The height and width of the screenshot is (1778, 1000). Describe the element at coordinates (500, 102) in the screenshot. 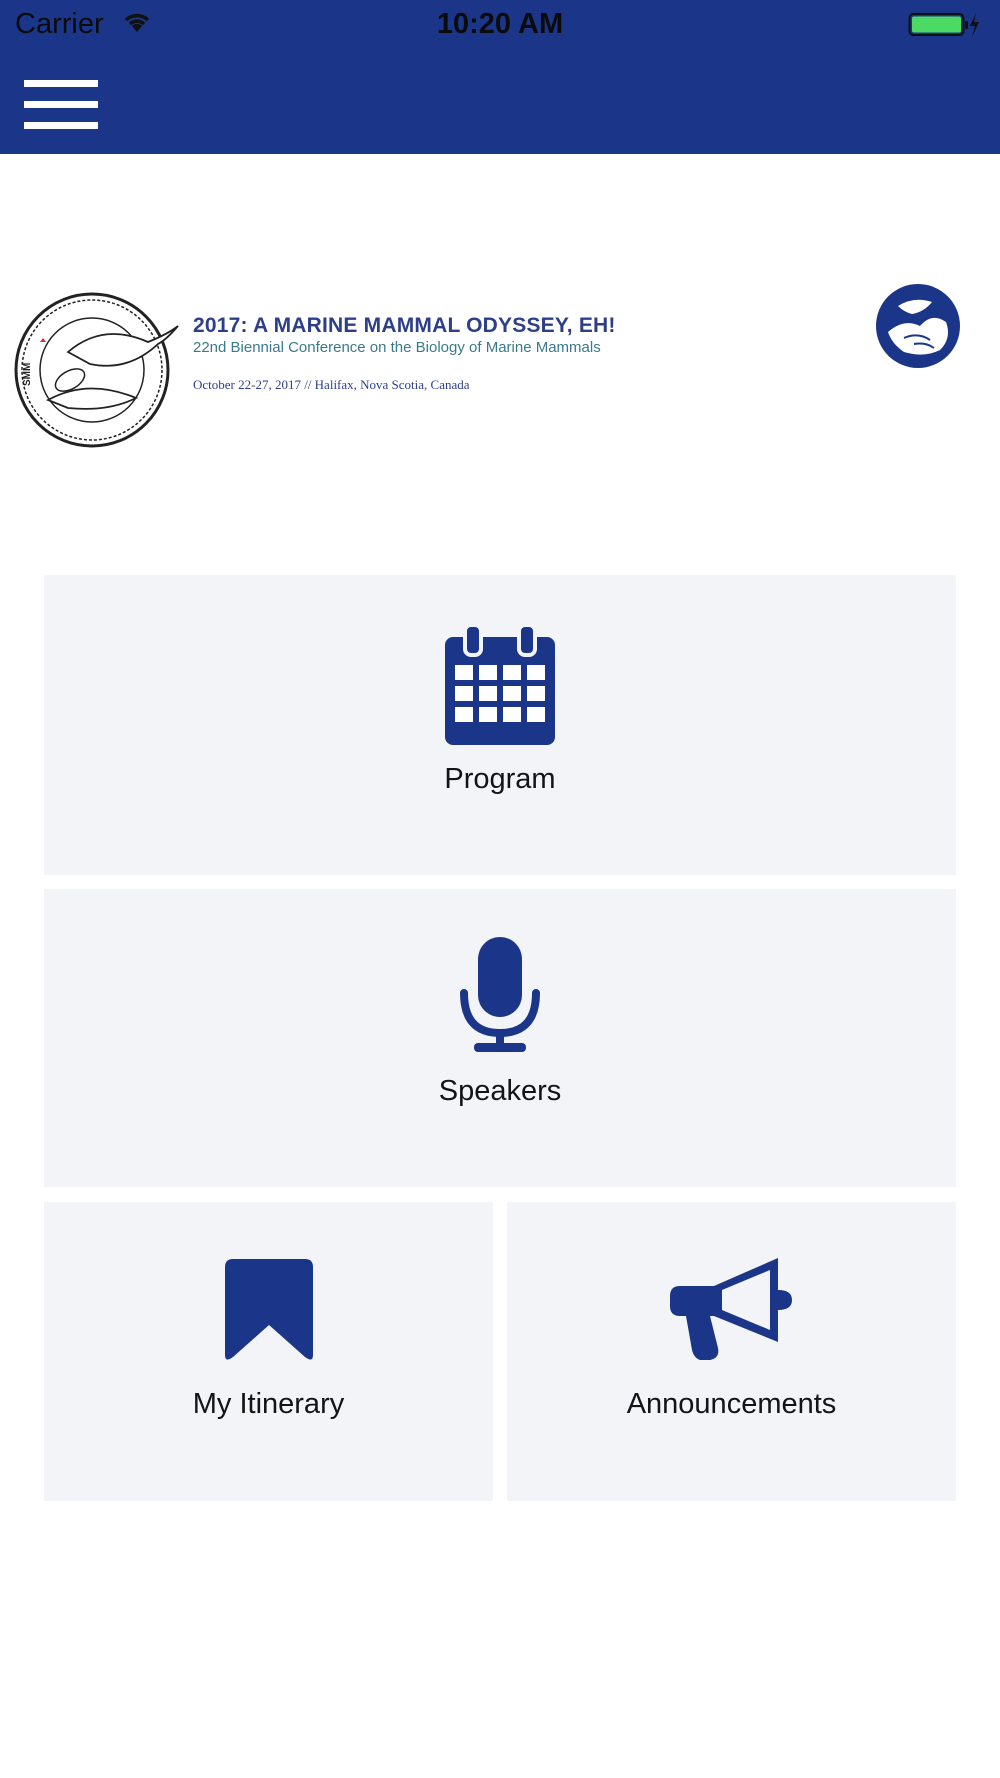

I see `nav-bar` at that location.